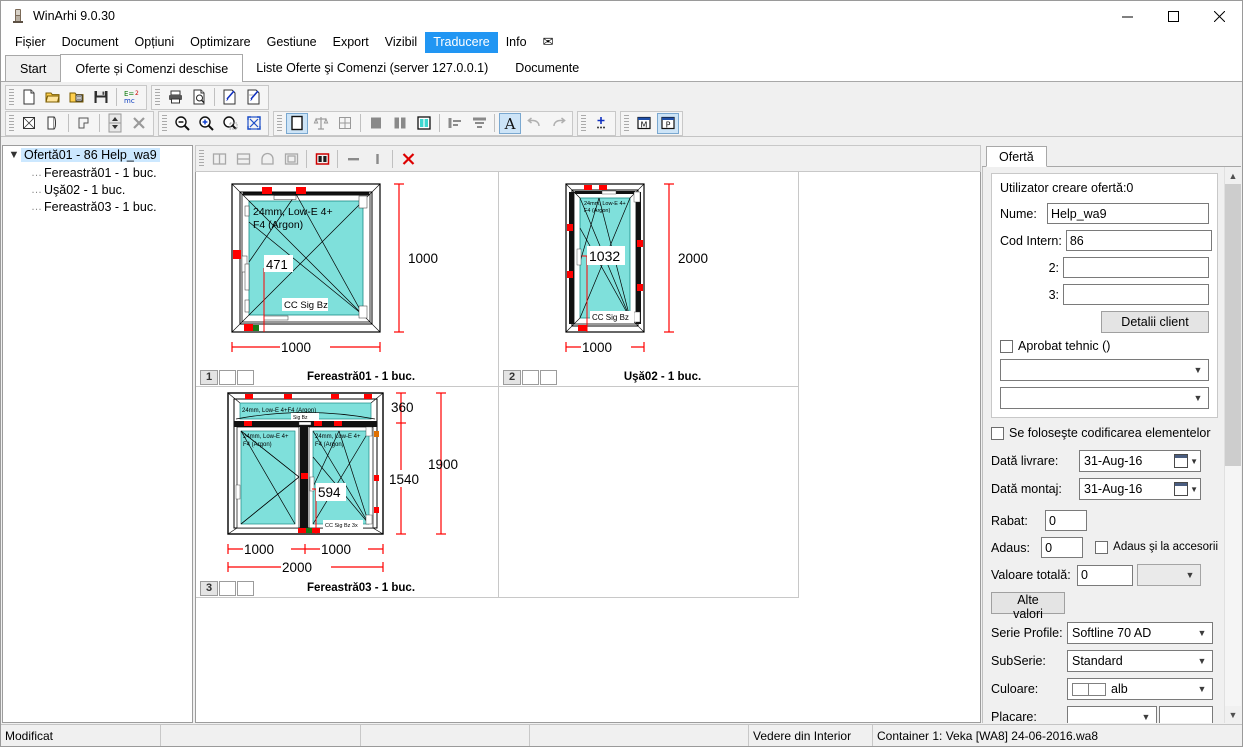  What do you see at coordinates (649, 279) in the screenshot?
I see `canvas-cell-2: 24mm, Low-E 4+ F4 (Argon) 1032 CC Sig Bz` at bounding box center [649, 279].